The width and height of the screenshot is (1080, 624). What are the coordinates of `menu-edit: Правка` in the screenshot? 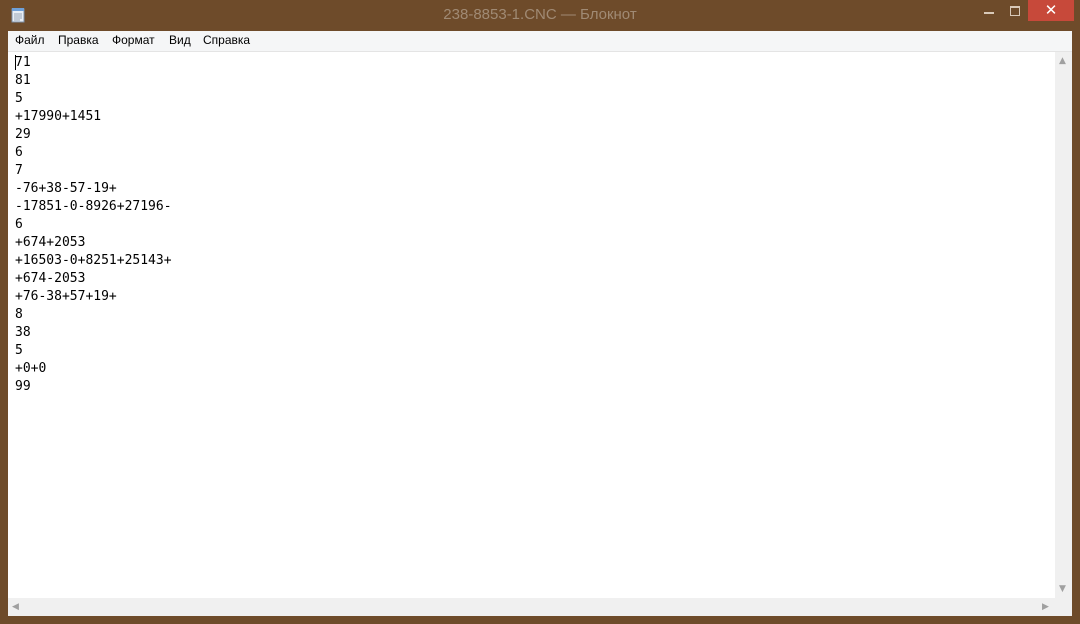 It's located at (78, 40).